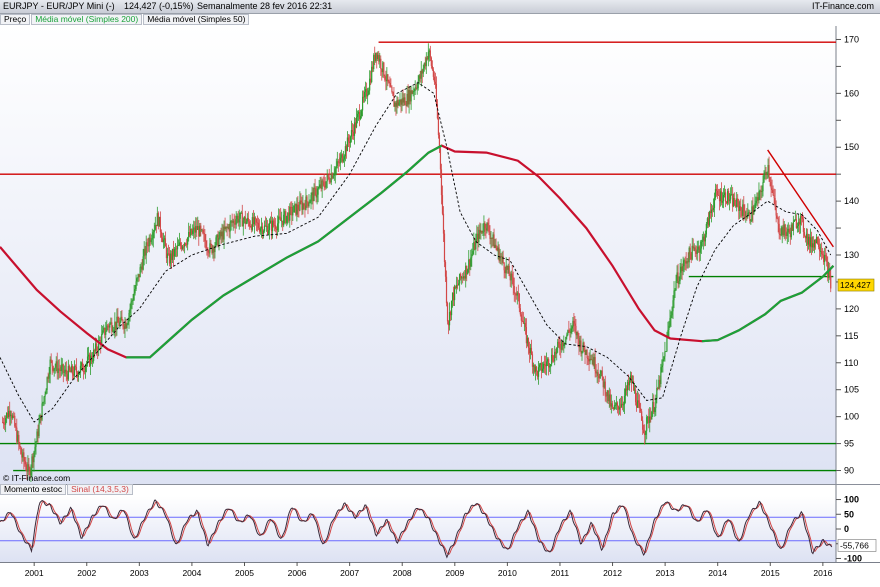 The height and width of the screenshot is (587, 880). Describe the element at coordinates (849, 471) in the screenshot. I see `y-tick-label: 90` at that location.